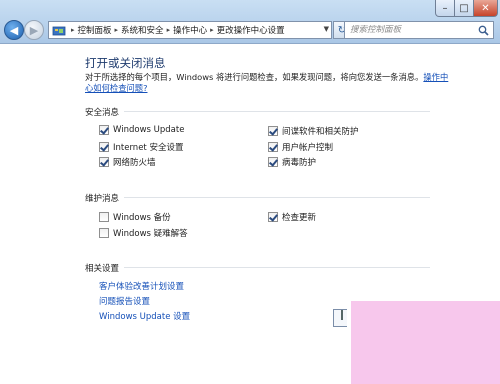  Describe the element at coordinates (102, 113) in the screenshot. I see `security-messages-heading: 安全消息` at that location.